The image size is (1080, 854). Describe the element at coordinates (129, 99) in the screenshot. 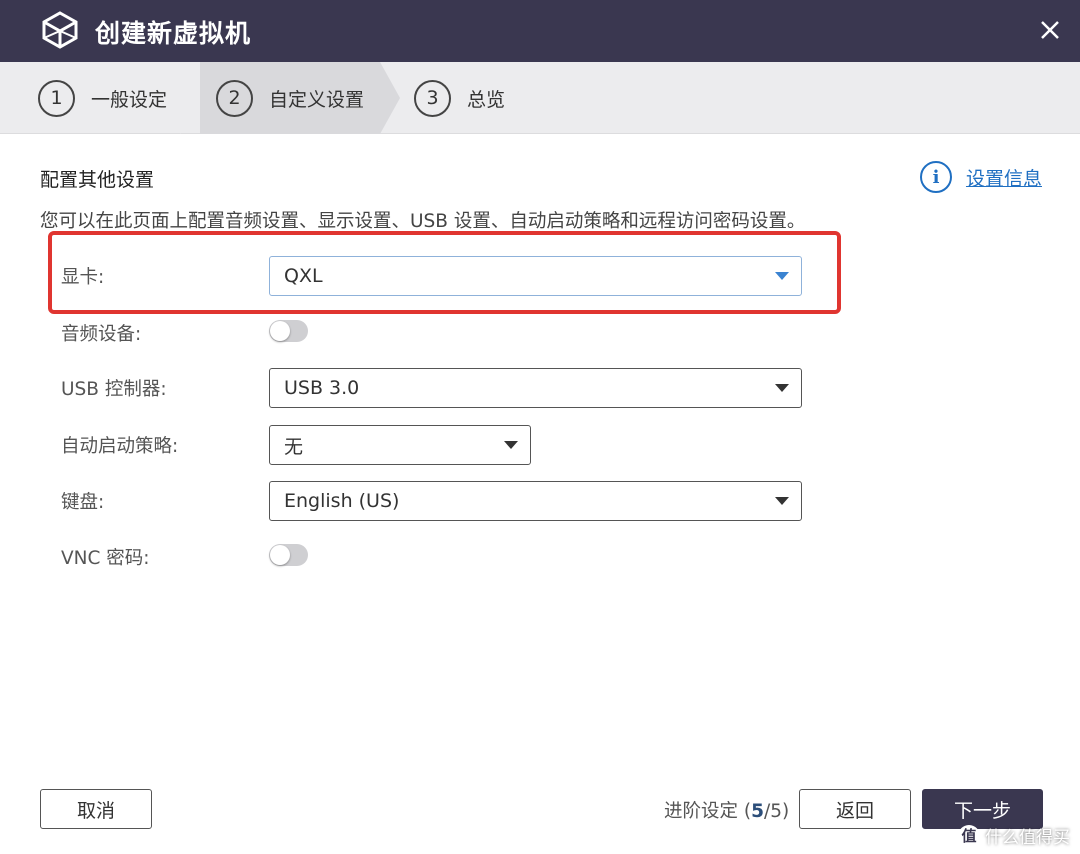

I see `step-label: 一般设定` at that location.